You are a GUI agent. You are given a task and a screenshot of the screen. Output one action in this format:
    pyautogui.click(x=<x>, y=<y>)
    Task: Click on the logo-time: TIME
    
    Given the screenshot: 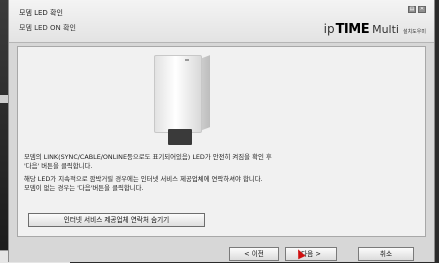 What is the action you would take?
    pyautogui.click(x=352, y=29)
    